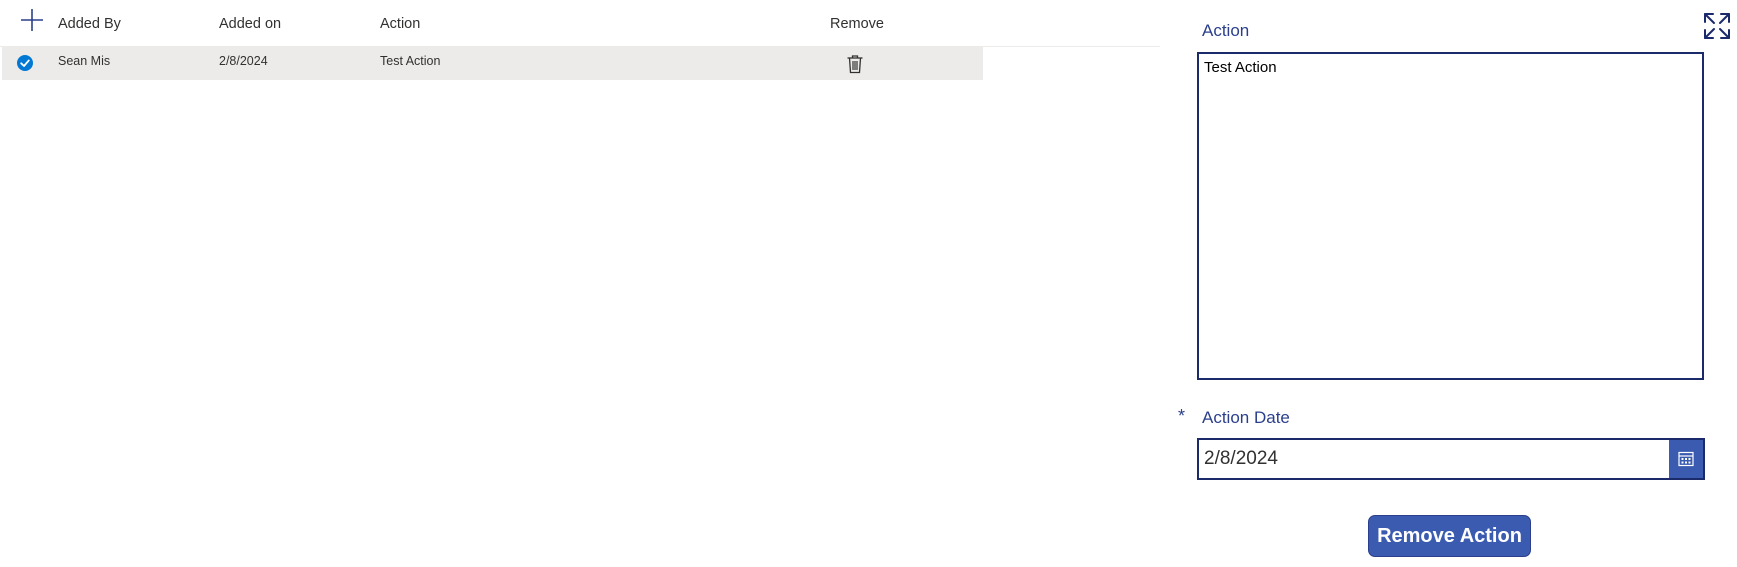  Describe the element at coordinates (250, 24) in the screenshot. I see `column-header-added-on: Added on` at that location.